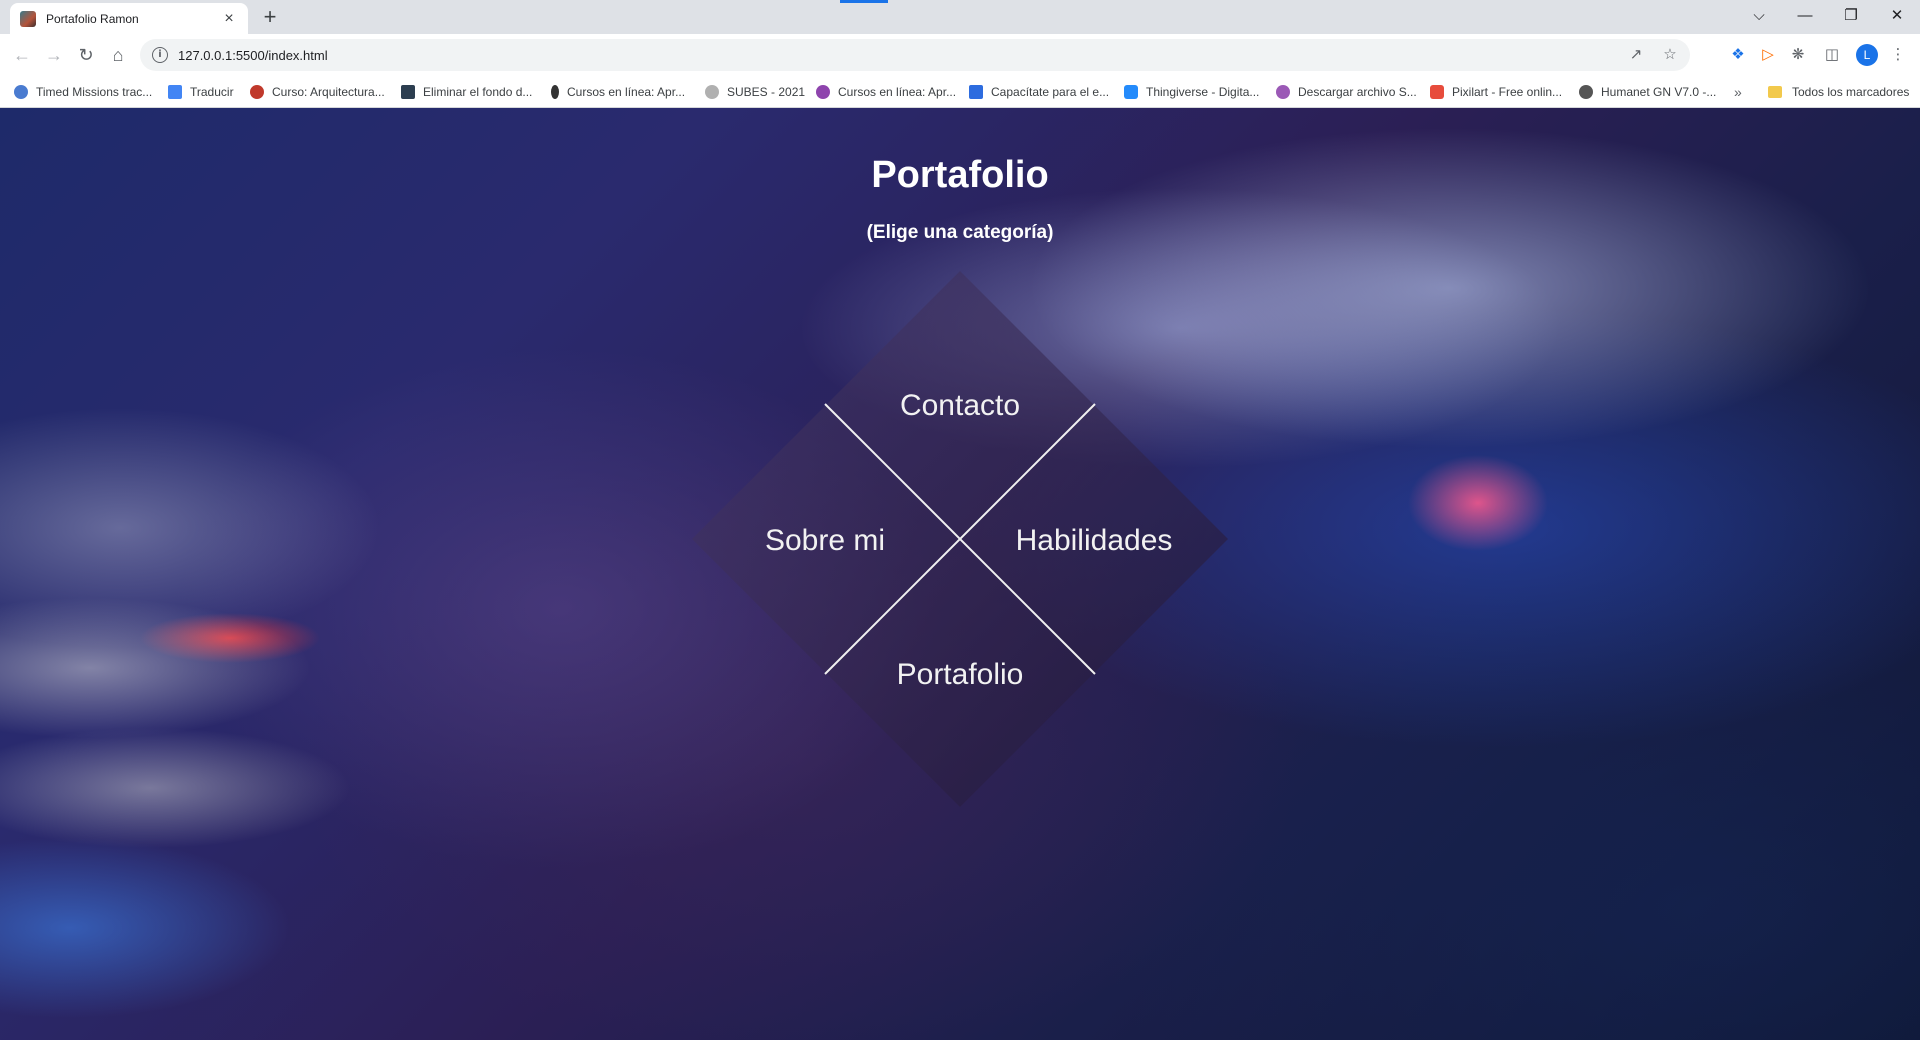  I want to click on category-diamond: Contacto Sobre mi Habilidades Portafolio, so click(960, 539).